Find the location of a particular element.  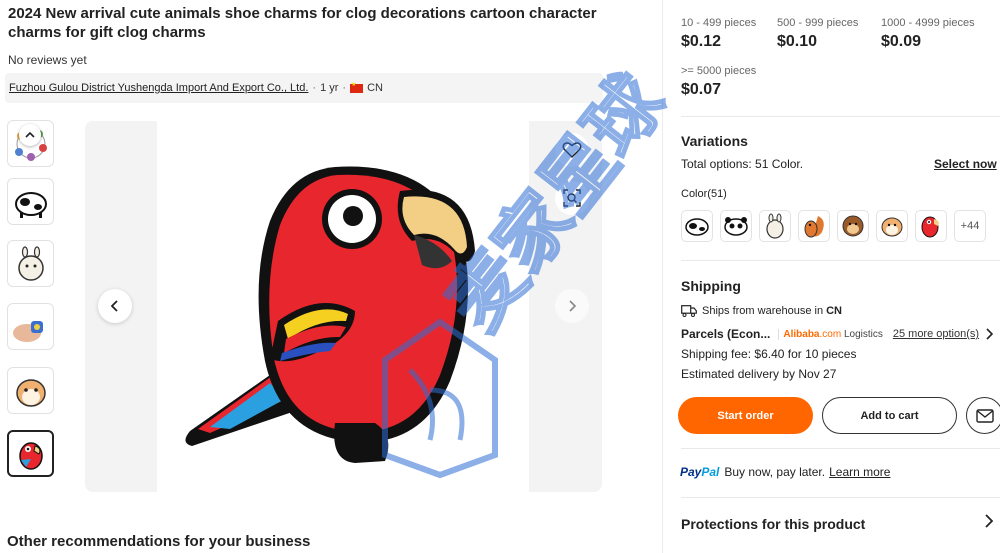

cow-charm-icon is located at coordinates (30, 204).